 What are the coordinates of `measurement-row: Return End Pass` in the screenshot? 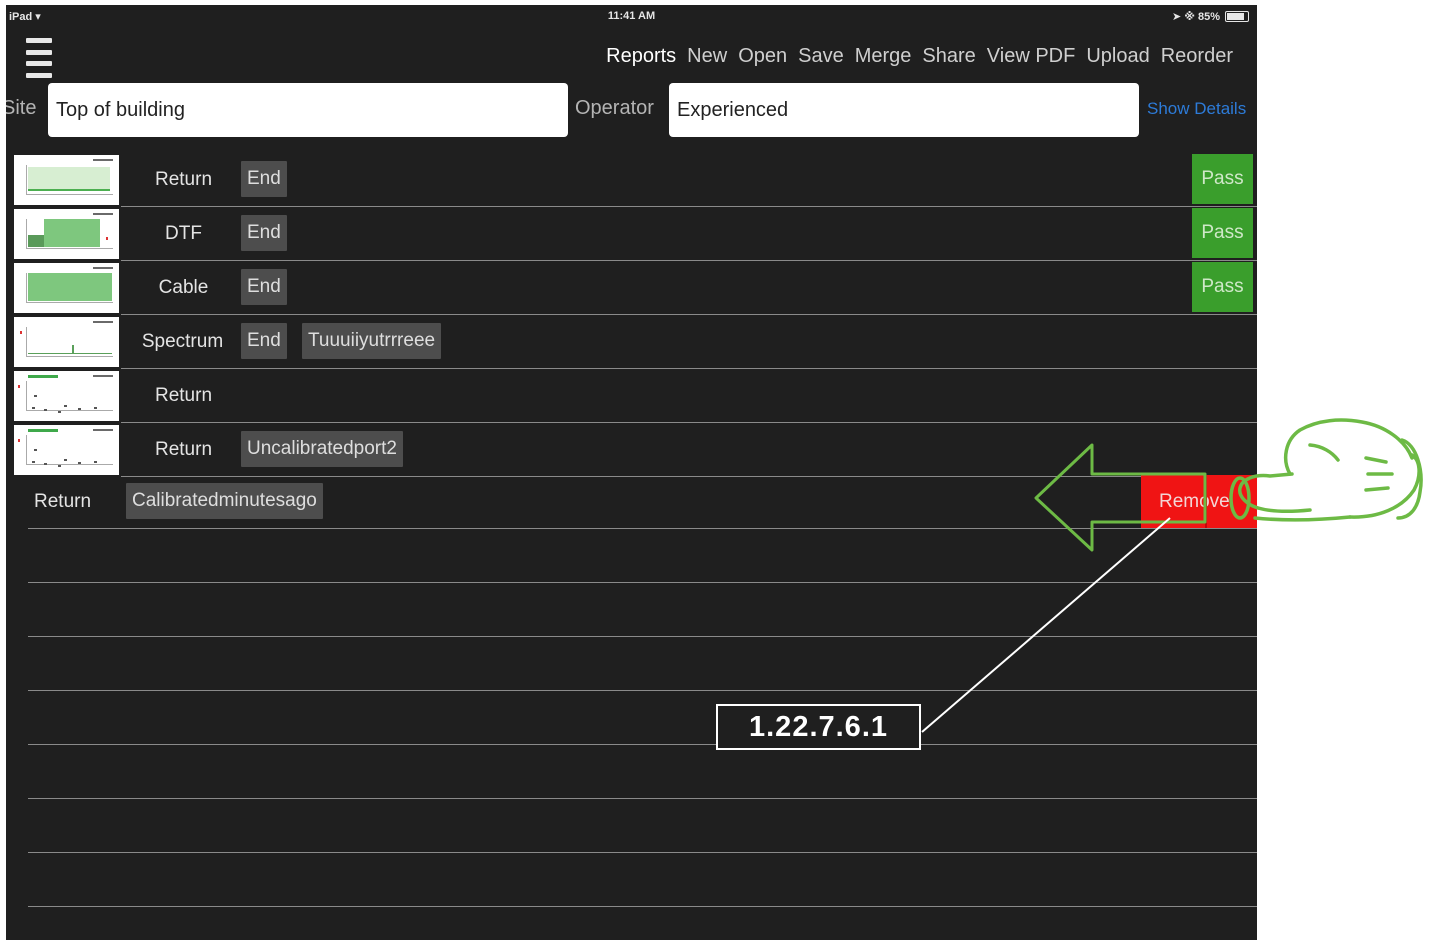 It's located at (631, 180).